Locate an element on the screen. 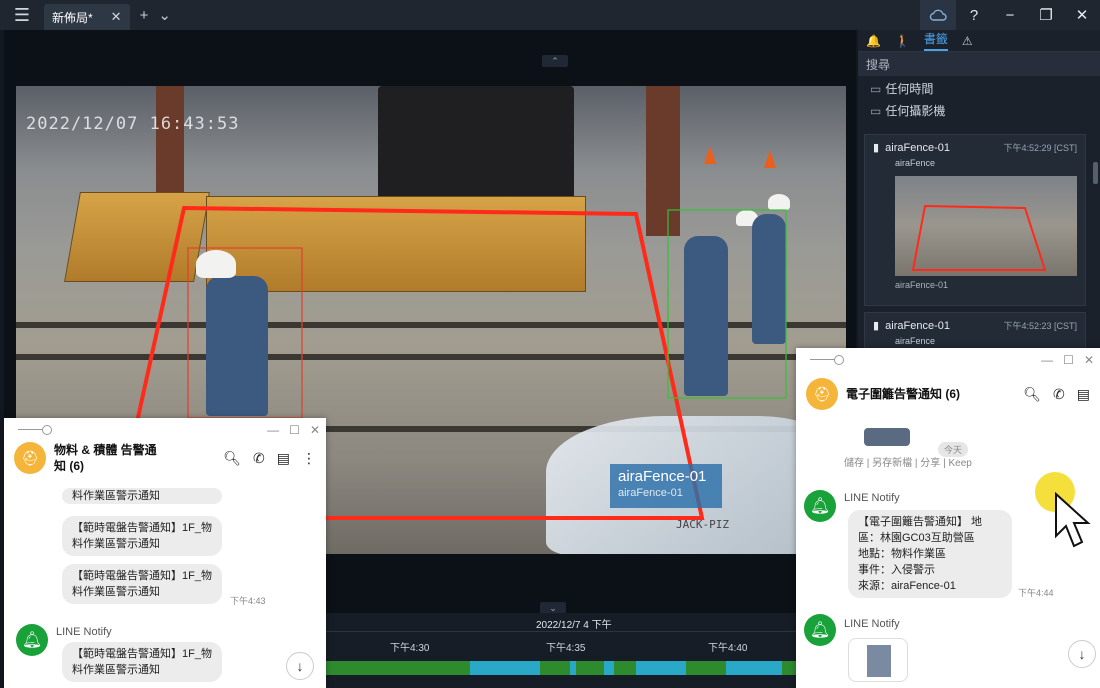 Image resolution: width=1100 pixels, height=688 pixels. restore-button: ❐ is located at coordinates (1046, 15).